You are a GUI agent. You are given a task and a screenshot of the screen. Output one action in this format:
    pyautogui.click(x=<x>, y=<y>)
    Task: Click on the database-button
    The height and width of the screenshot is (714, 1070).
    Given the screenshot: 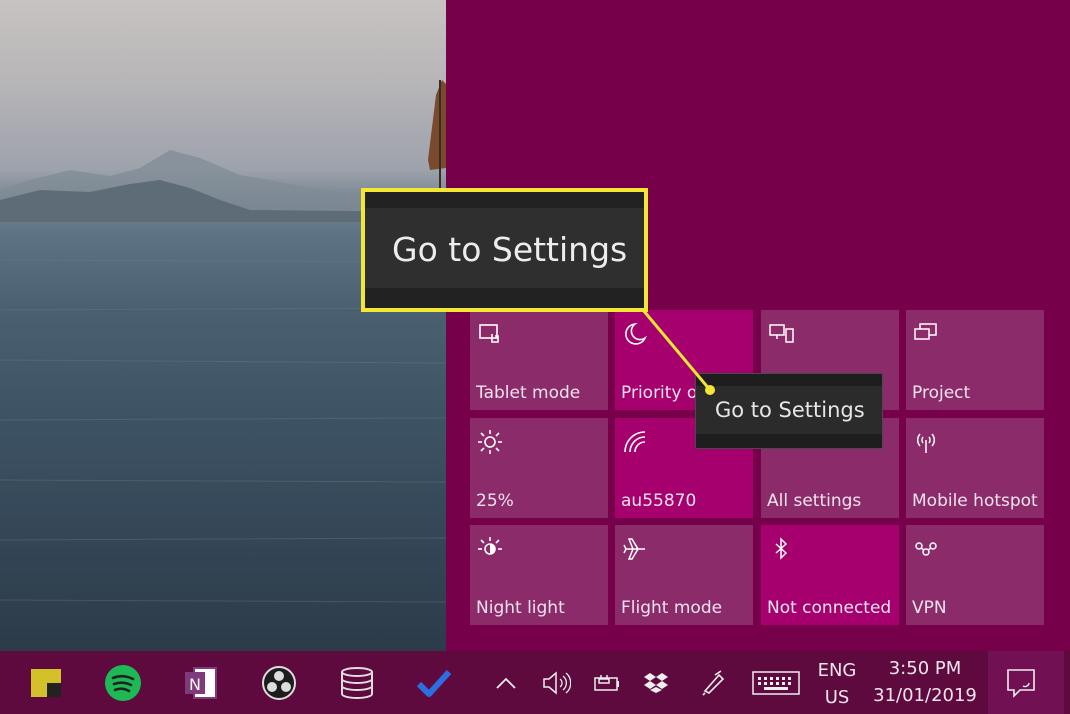 What is the action you would take?
    pyautogui.click(x=357, y=682)
    